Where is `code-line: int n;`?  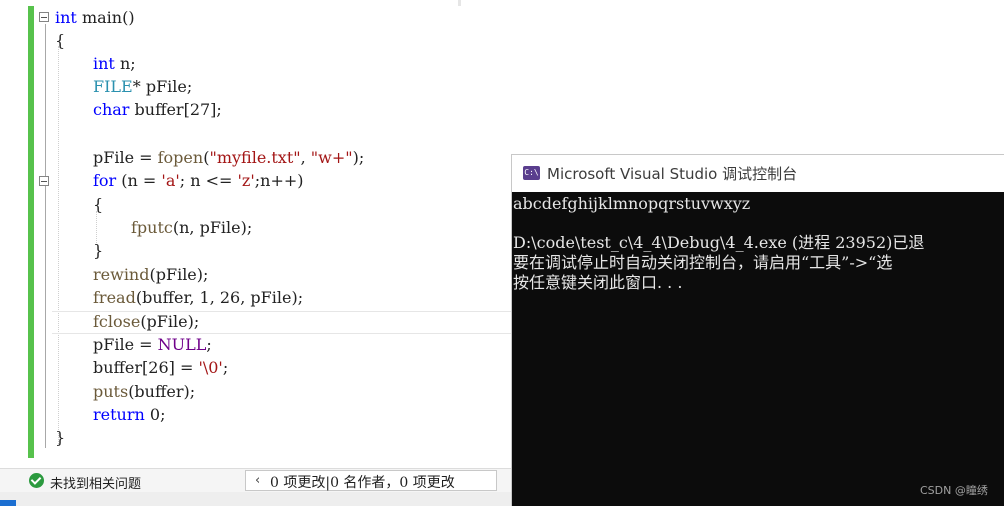
code-line: int n; is located at coordinates (114, 63).